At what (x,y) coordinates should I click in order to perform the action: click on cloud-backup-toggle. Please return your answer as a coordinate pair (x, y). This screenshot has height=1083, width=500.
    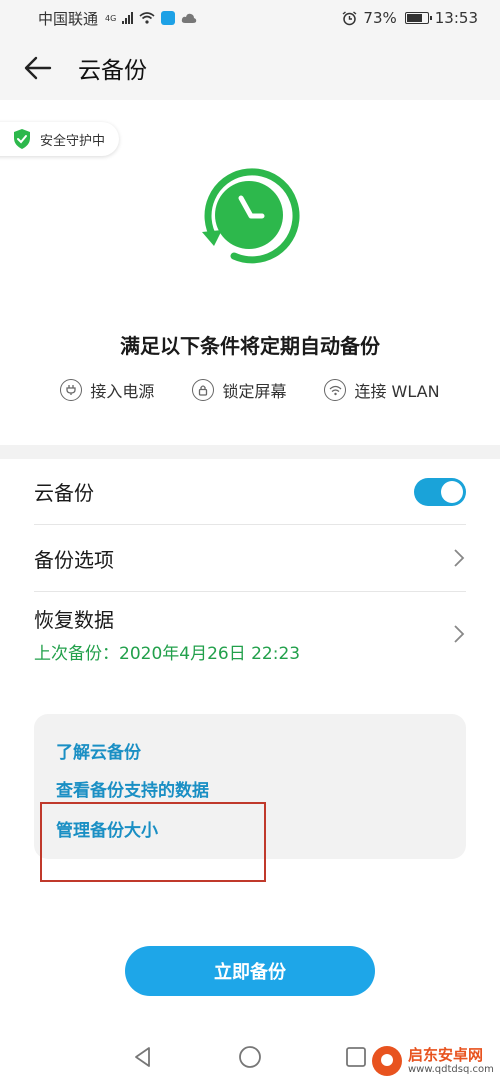
    Looking at the image, I should click on (440, 491).